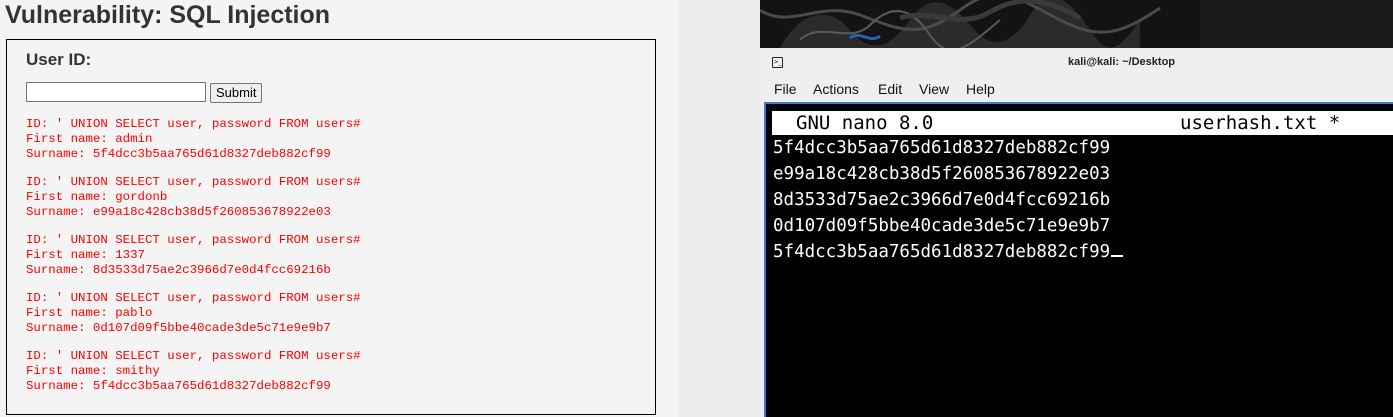 The width and height of the screenshot is (1393, 417). I want to click on menu-actions: Actions, so click(836, 89).